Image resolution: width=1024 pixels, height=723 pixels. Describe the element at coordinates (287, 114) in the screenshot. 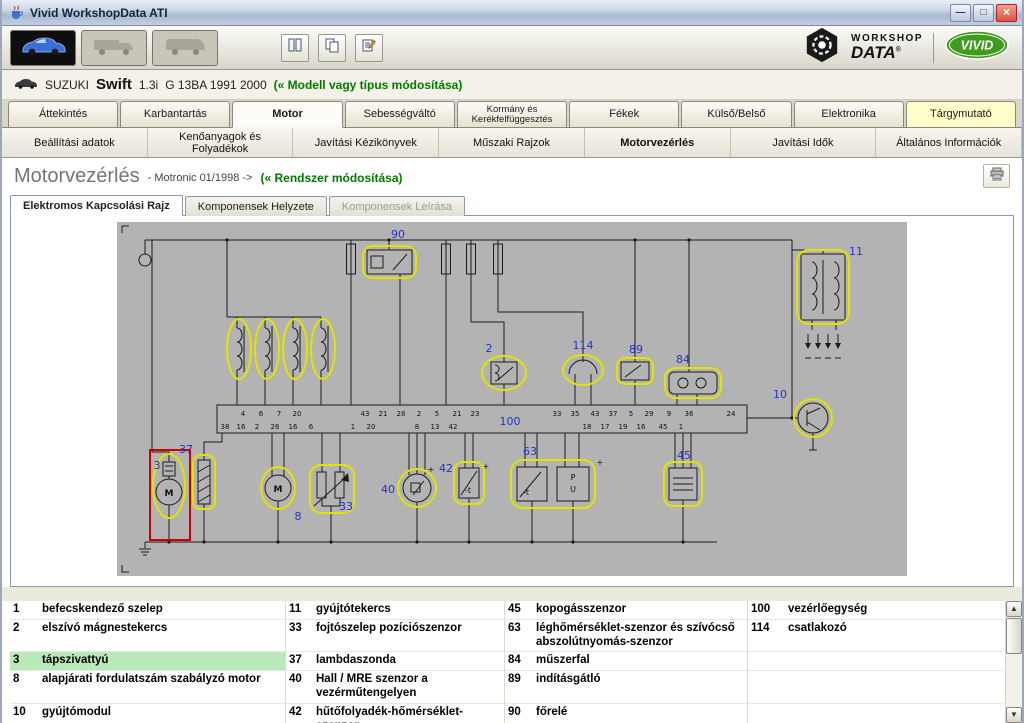

I see `main-tab-motor: Motor` at that location.